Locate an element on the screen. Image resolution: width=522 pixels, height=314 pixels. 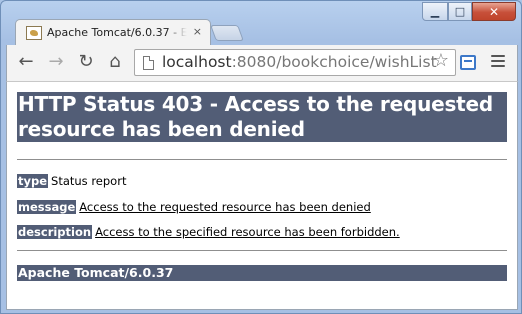
url-path: :8080/bookchoice/wishList is located at coordinates (334, 62).